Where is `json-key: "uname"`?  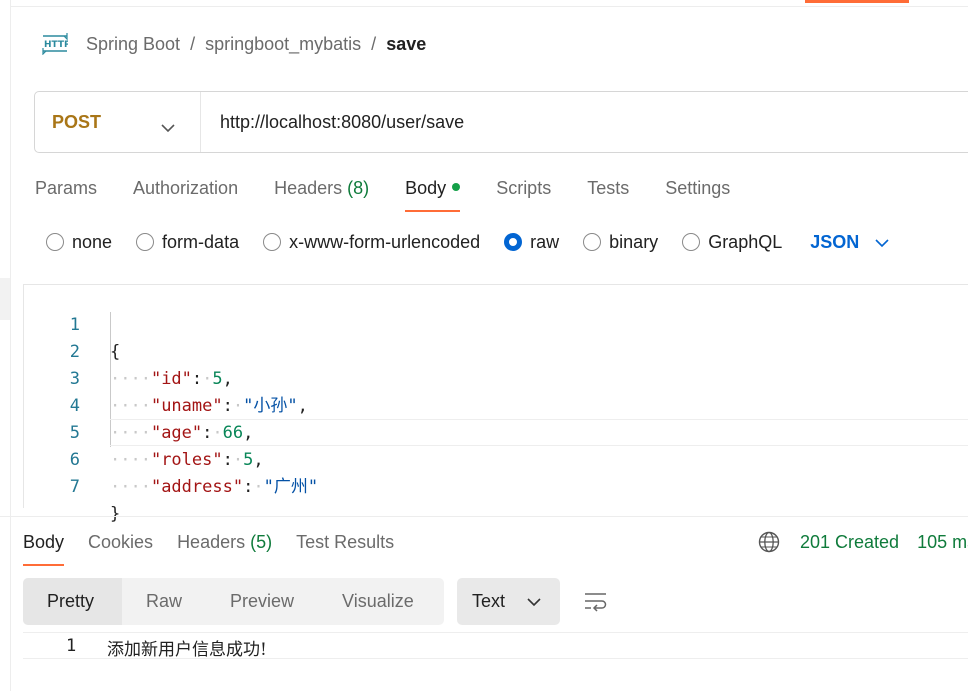 json-key: "uname" is located at coordinates (186, 406).